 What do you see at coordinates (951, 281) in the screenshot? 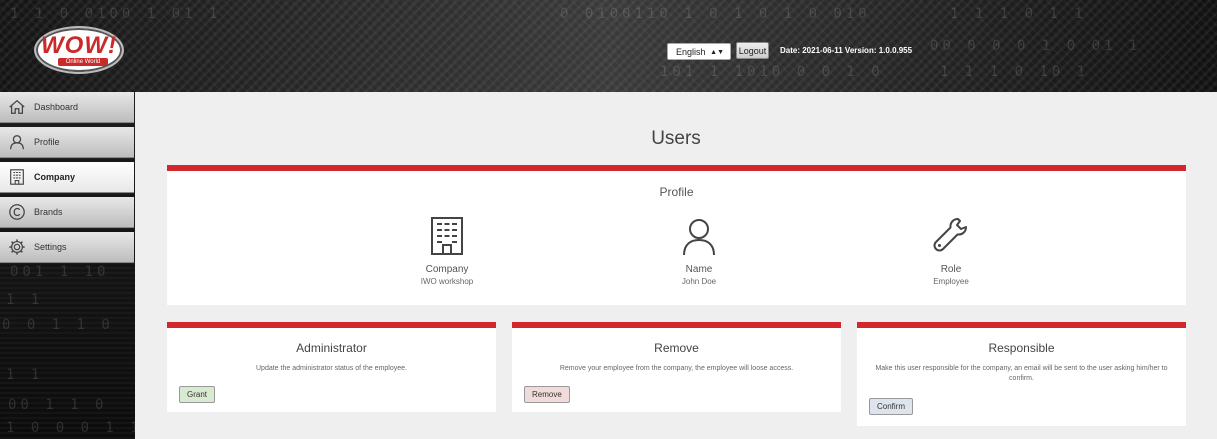
I see `role-value: Employee` at bounding box center [951, 281].